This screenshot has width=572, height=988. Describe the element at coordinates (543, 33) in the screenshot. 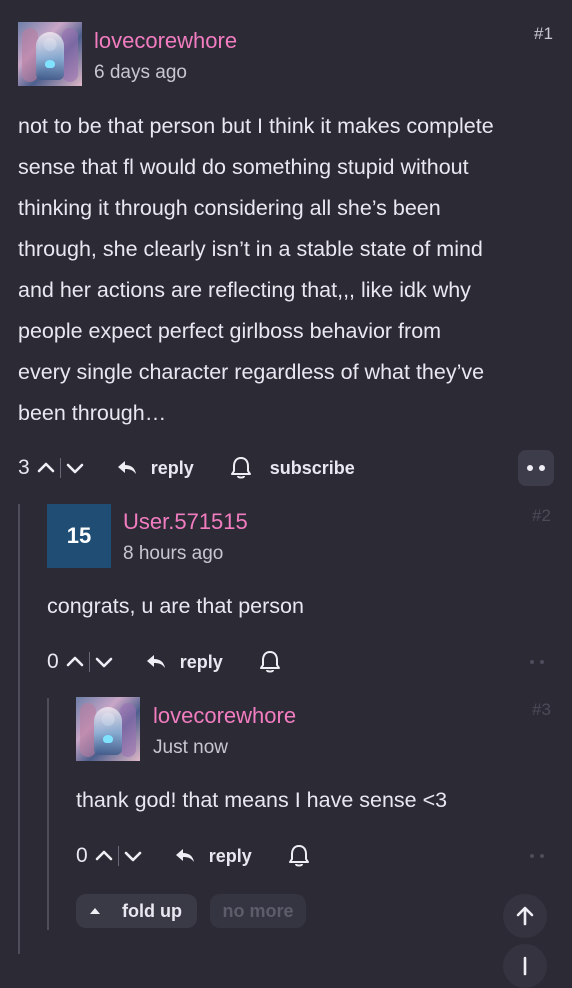

I see `comment-number: #1` at that location.